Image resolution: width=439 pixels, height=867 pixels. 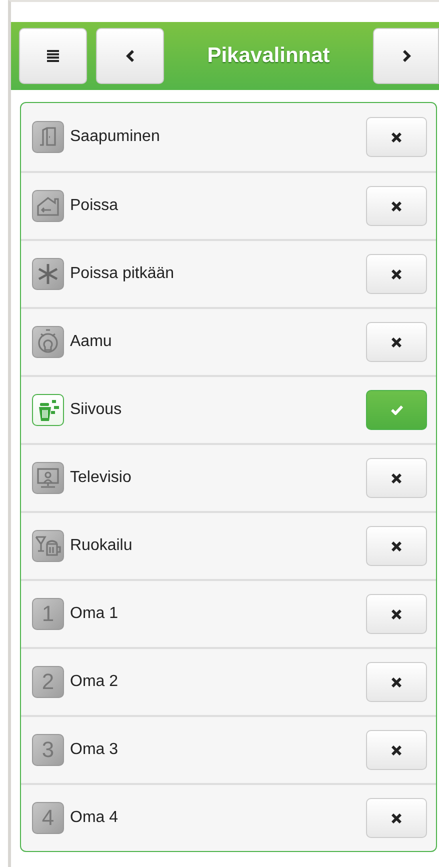 I want to click on check-icon, so click(x=396, y=410).